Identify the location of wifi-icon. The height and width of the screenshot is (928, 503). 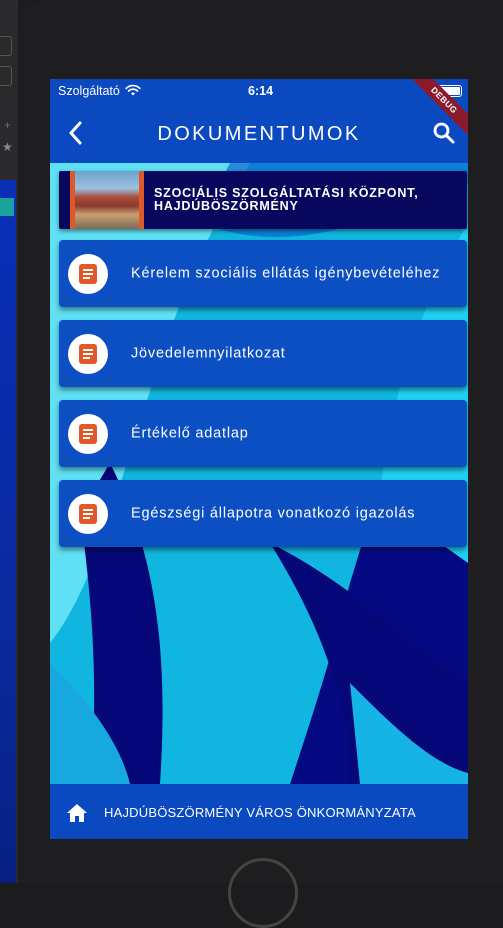
(133, 90).